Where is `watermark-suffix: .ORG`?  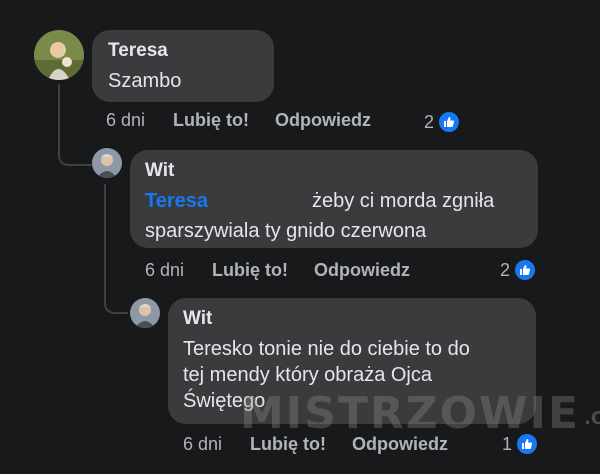 watermark-suffix: .ORG is located at coordinates (592, 418).